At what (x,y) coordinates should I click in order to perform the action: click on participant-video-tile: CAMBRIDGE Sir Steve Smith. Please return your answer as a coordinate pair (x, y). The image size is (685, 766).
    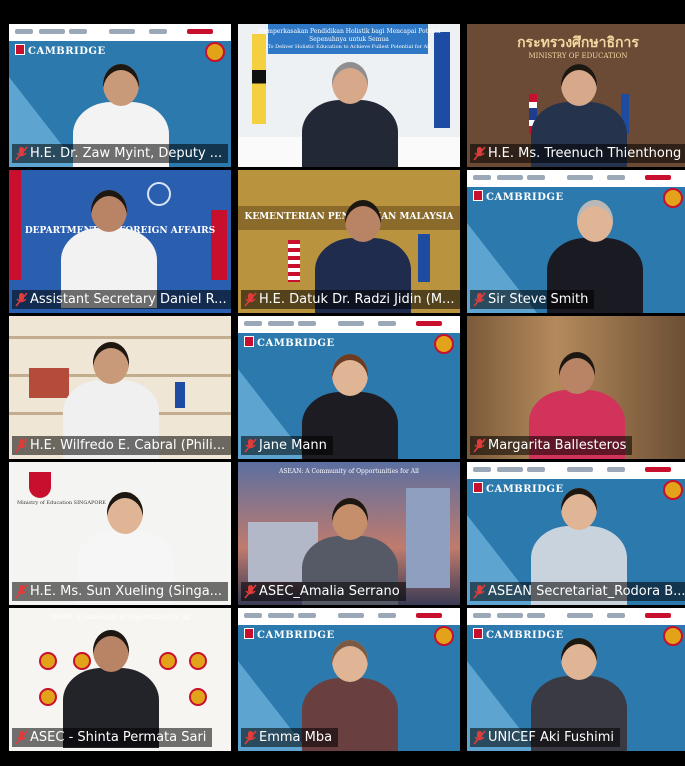
    Looking at the image, I should click on (576, 241).